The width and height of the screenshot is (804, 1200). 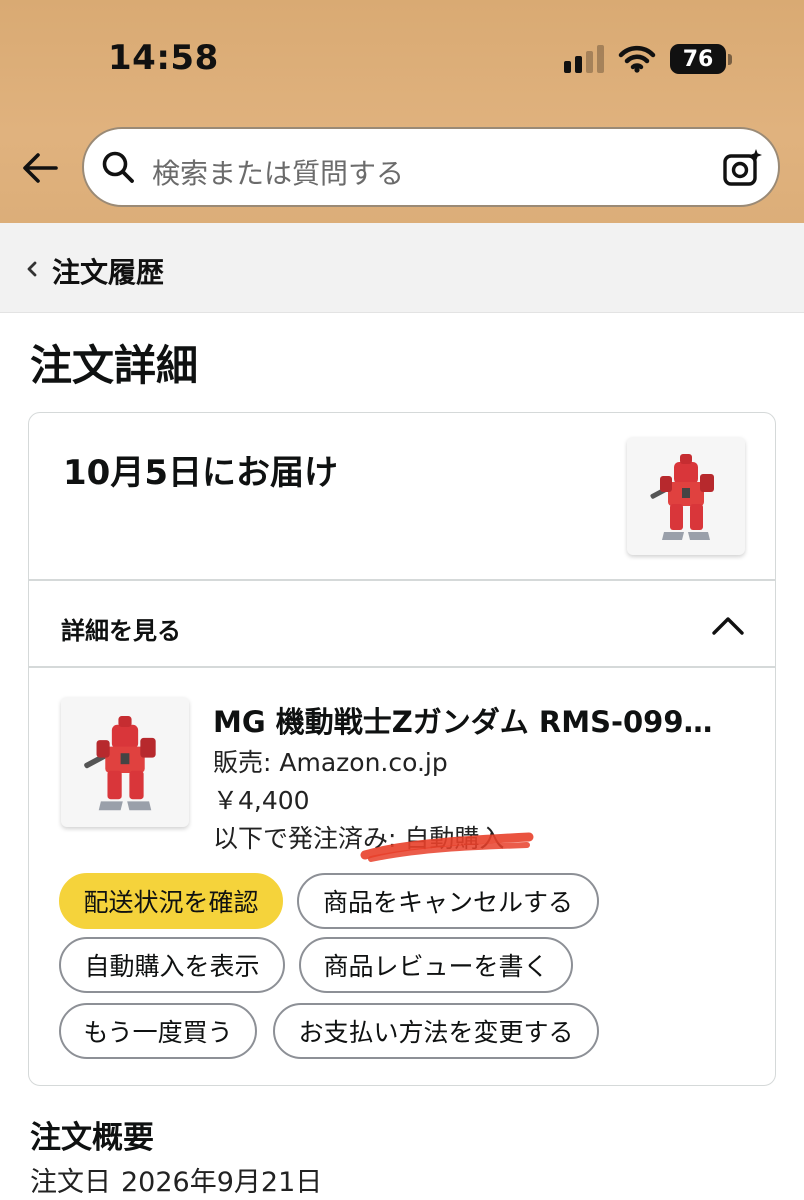 I want to click on track-package-button: 配送状況を確認, so click(x=171, y=901).